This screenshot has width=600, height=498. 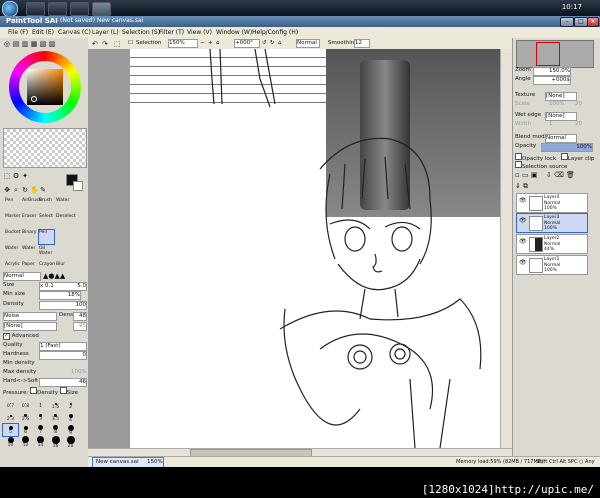 What do you see at coordinates (171, 32) in the screenshot?
I see `menu-filter: Filter (T)` at bounding box center [171, 32].